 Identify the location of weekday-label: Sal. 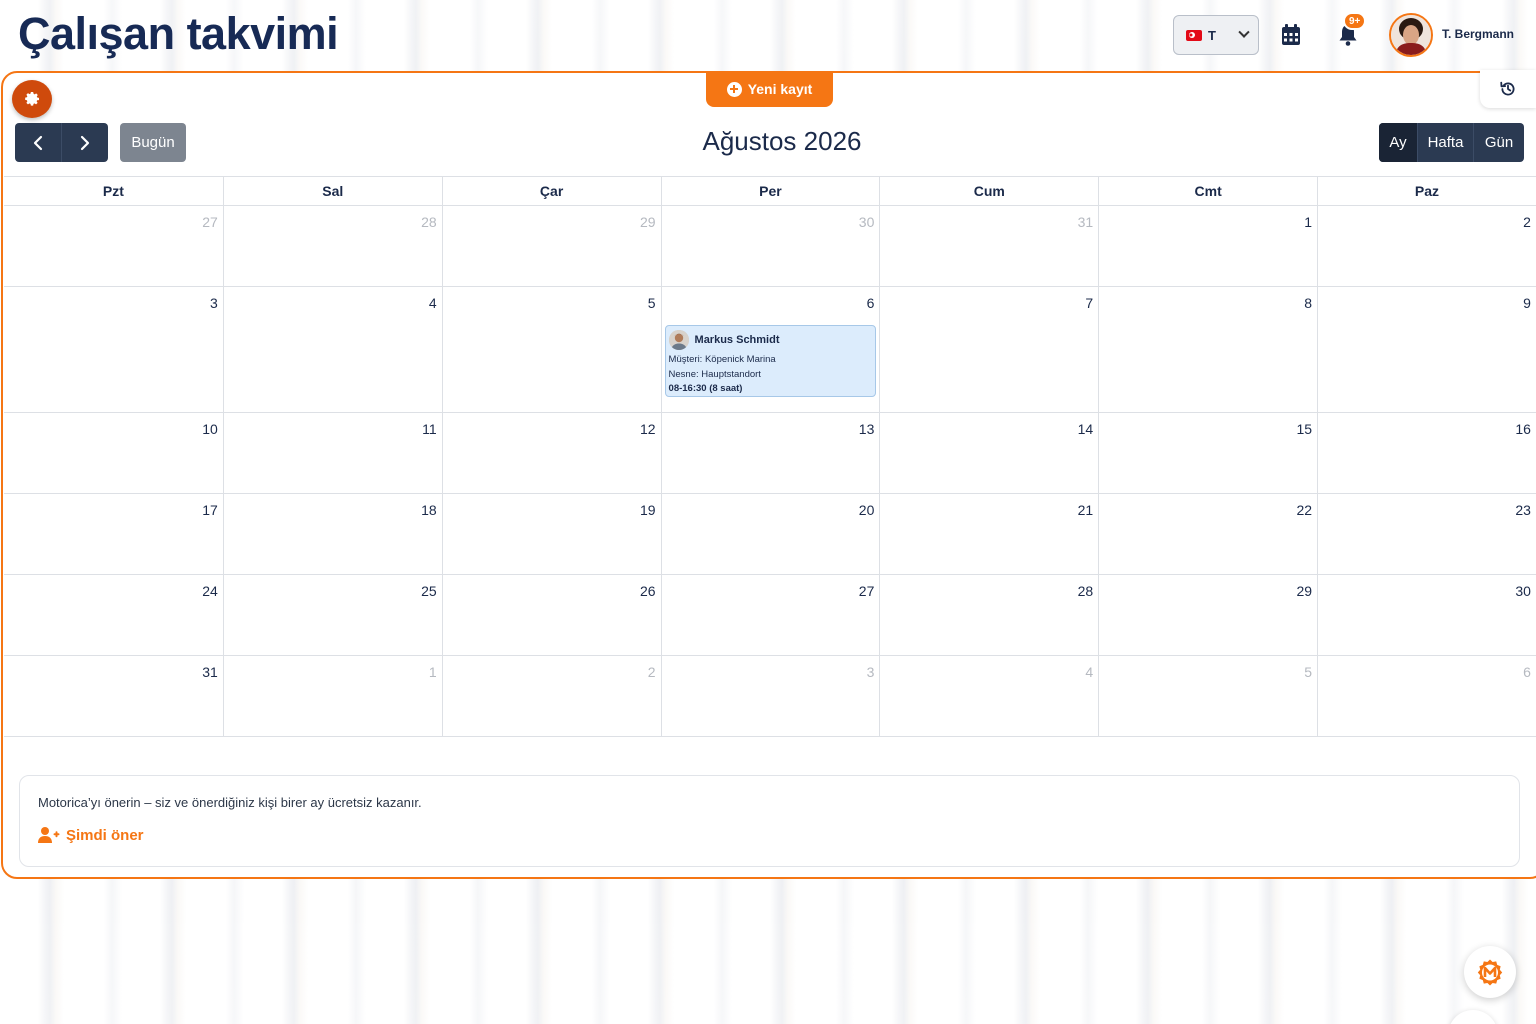
(332, 191).